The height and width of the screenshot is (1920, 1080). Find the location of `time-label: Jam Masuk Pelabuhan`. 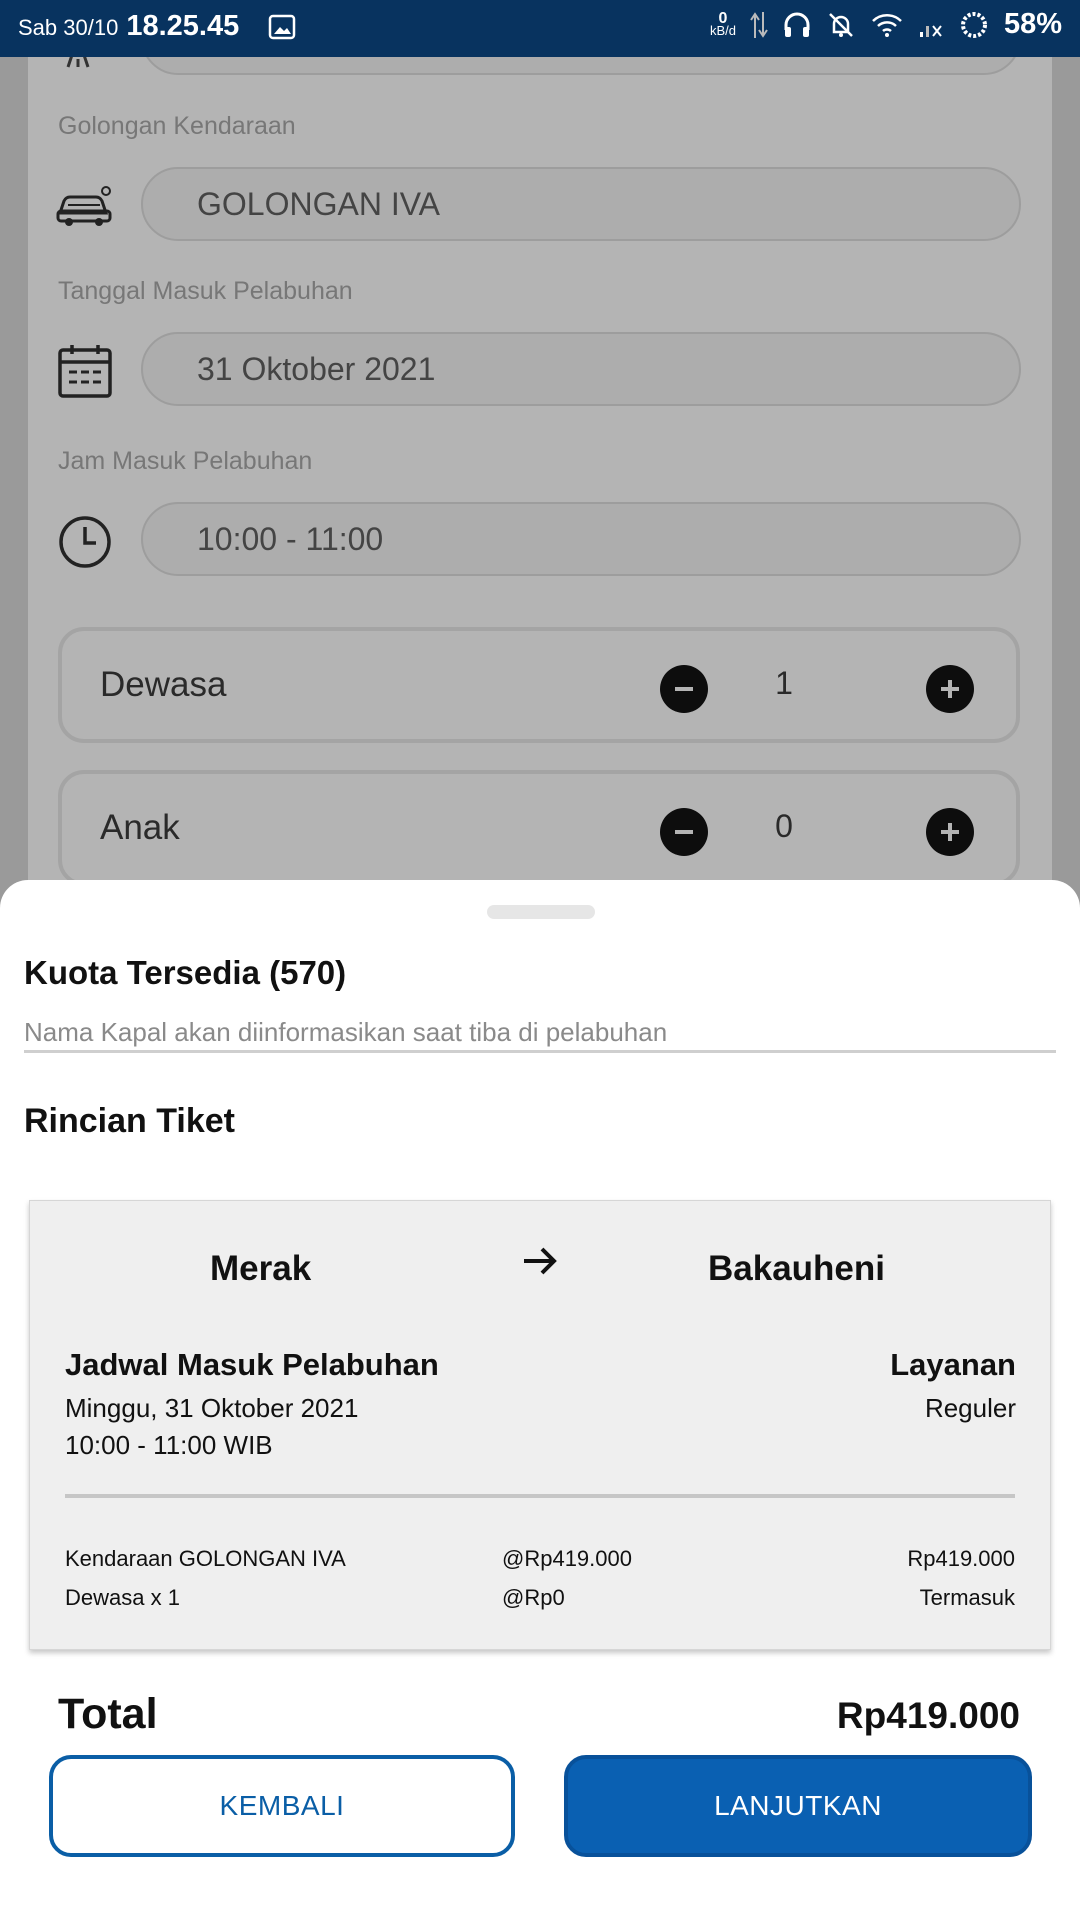

time-label: Jam Masuk Pelabuhan is located at coordinates (185, 461).